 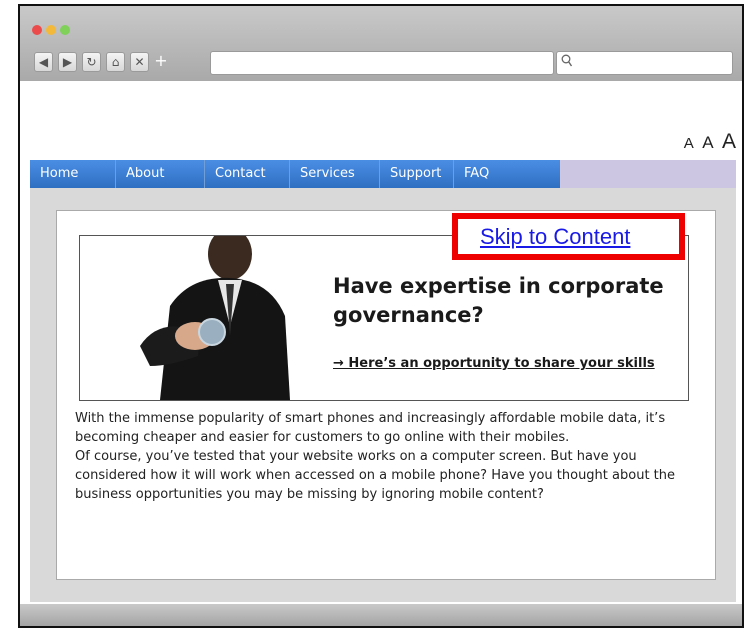 I want to click on browser-footer, so click(x=381, y=615).